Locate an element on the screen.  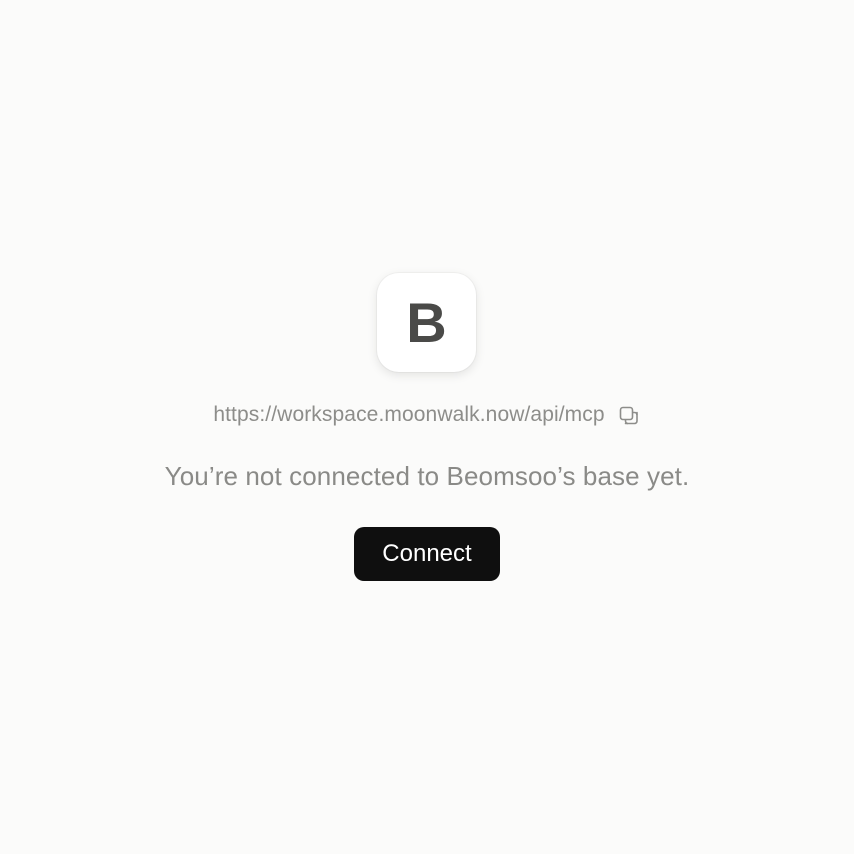
copy-url-button is located at coordinates (629, 416).